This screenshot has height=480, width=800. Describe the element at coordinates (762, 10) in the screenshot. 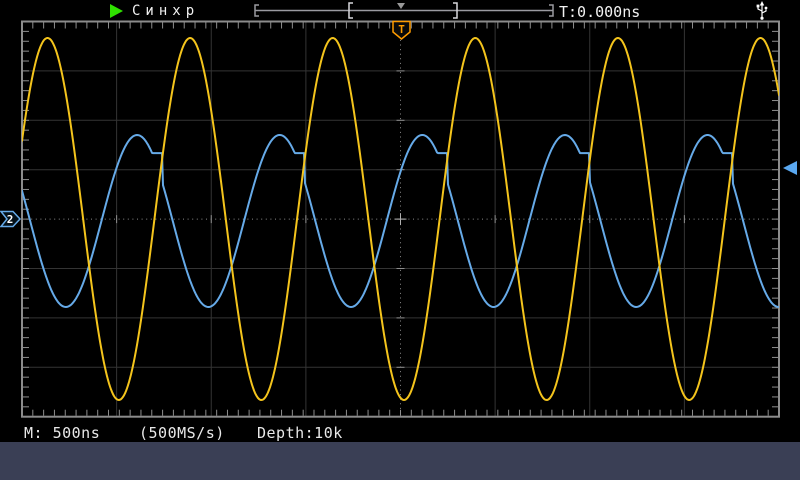

I see `usb-icon` at that location.